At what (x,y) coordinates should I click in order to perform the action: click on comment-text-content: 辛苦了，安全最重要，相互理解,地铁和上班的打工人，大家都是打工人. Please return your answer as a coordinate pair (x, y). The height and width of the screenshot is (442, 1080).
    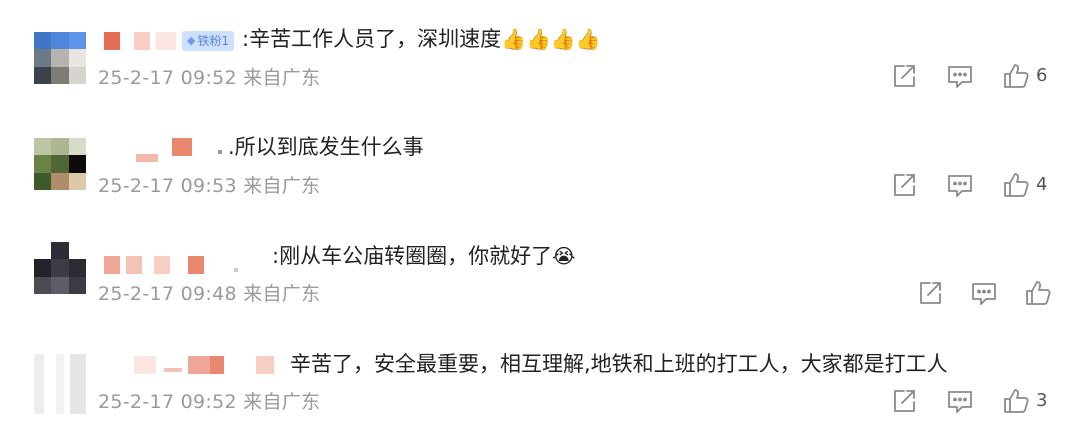
    Looking at the image, I should click on (619, 364).